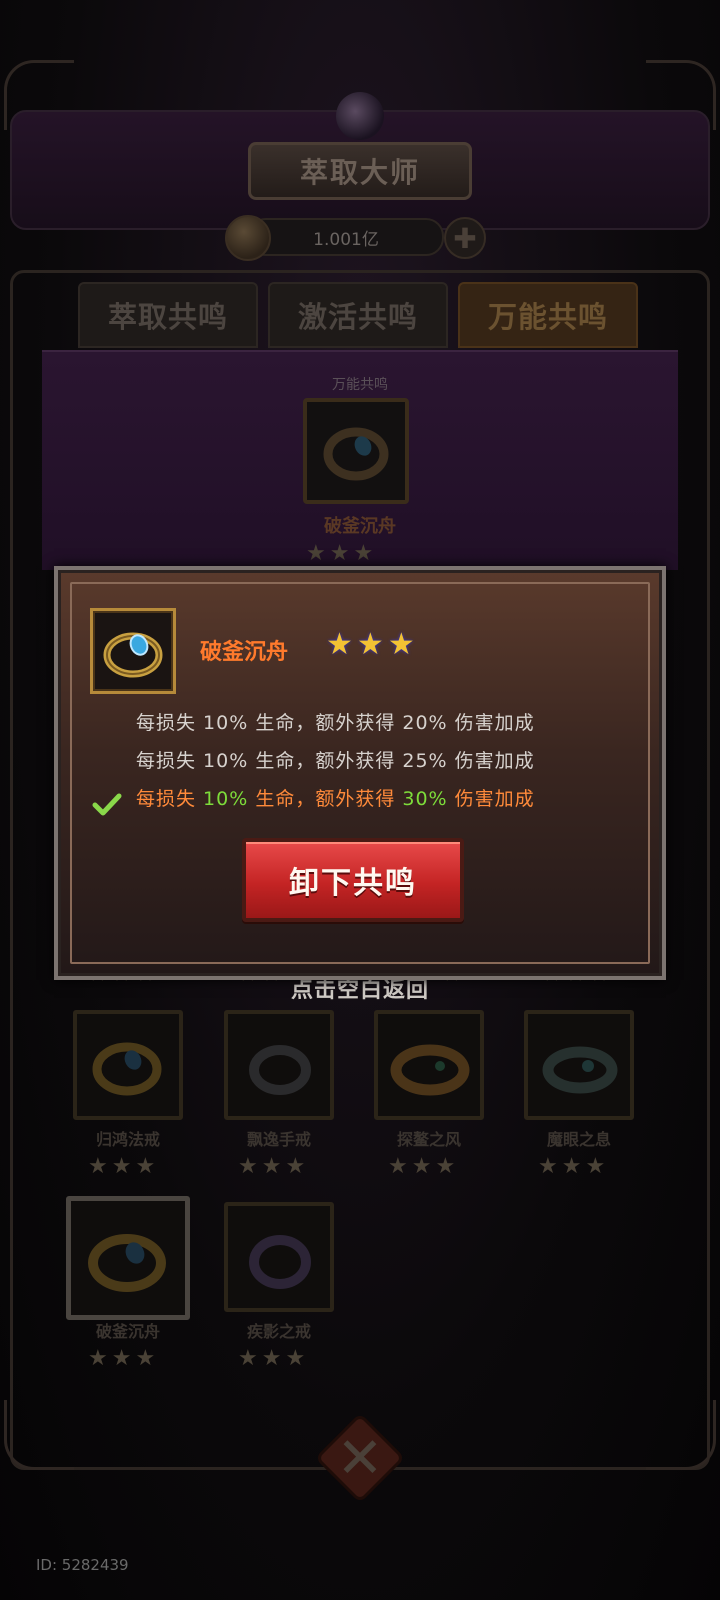 This screenshot has width=720, height=1600. What do you see at coordinates (335, 723) in the screenshot?
I see `effect-line-1: 每损失 10% 生命，额外获得 20% 伤害加成` at bounding box center [335, 723].